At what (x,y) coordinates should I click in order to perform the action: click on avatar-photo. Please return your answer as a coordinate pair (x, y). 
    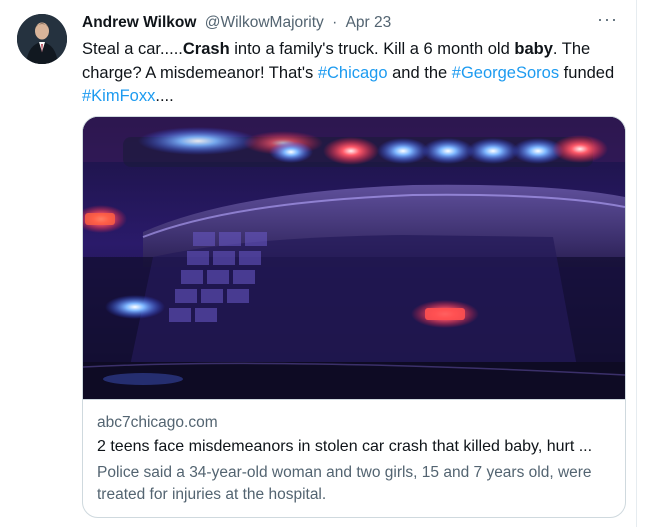
    Looking at the image, I should click on (42, 39).